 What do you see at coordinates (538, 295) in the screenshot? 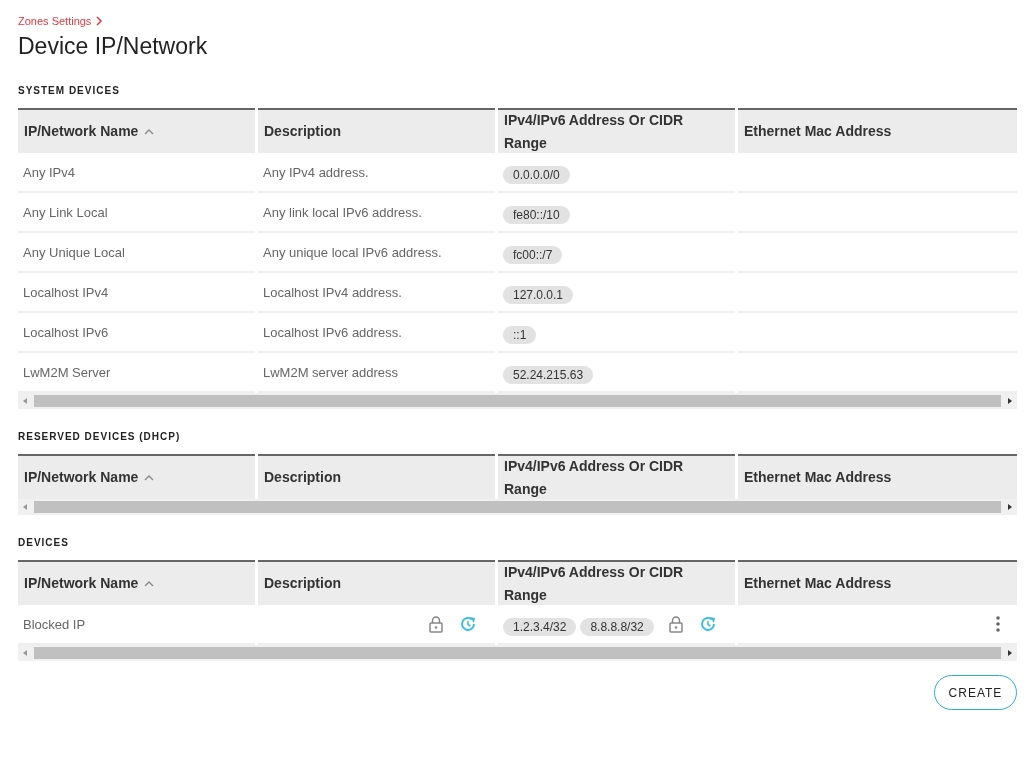
I see `address-chip: 127.0.0.1` at bounding box center [538, 295].